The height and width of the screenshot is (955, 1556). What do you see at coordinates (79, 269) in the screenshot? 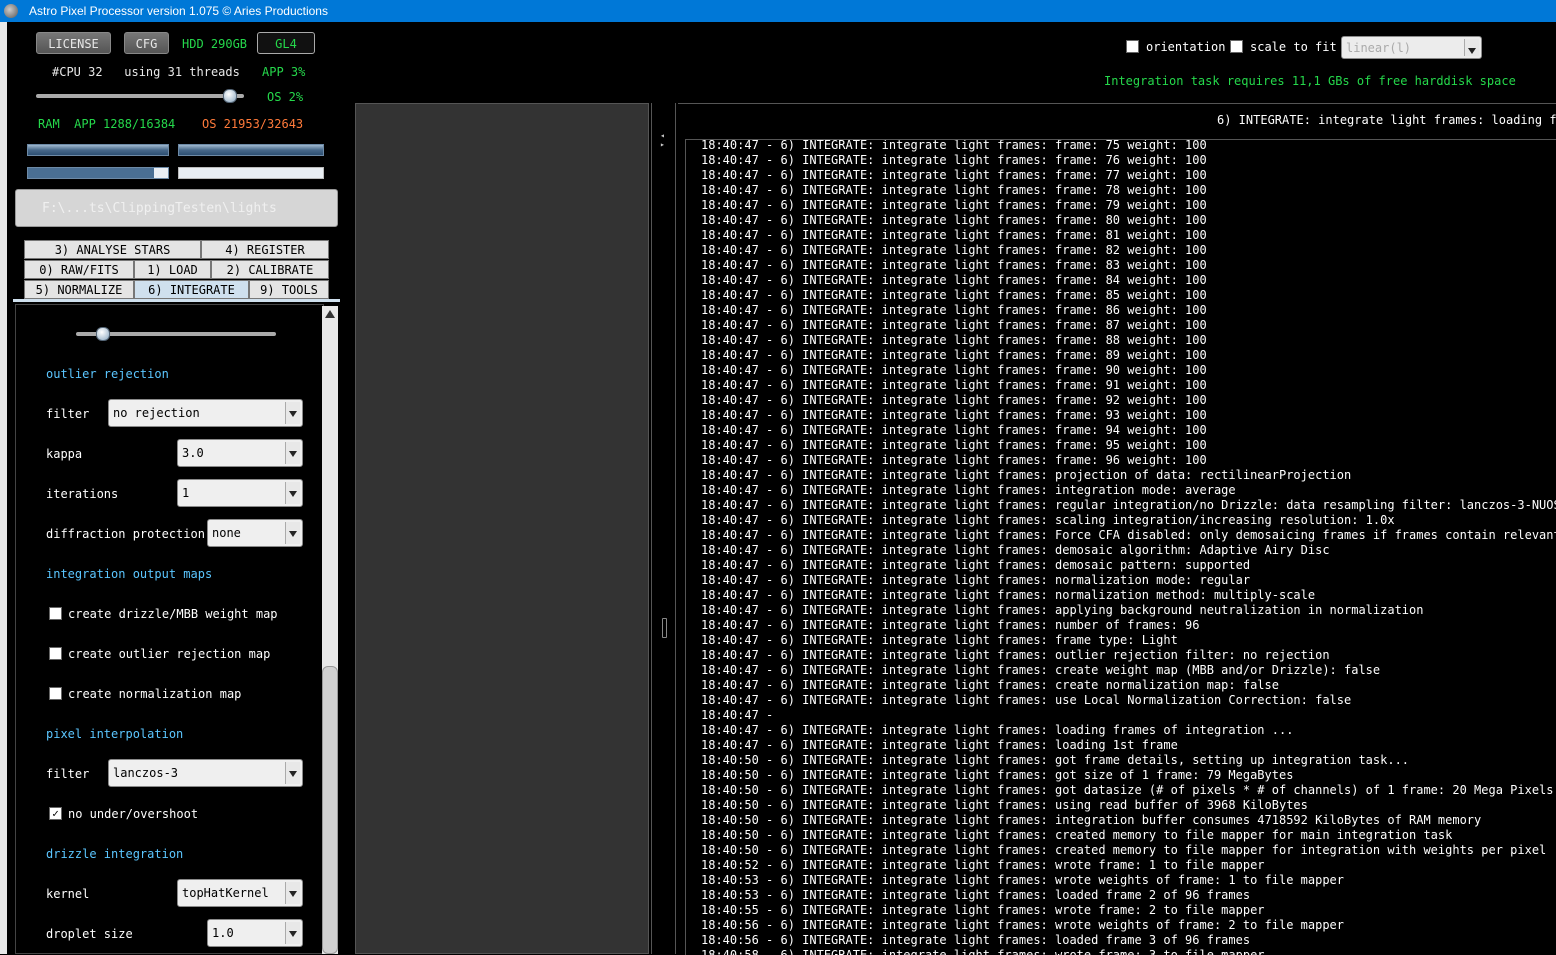
I see `tab-raw-fits: 0) RAW/FITS` at bounding box center [79, 269].